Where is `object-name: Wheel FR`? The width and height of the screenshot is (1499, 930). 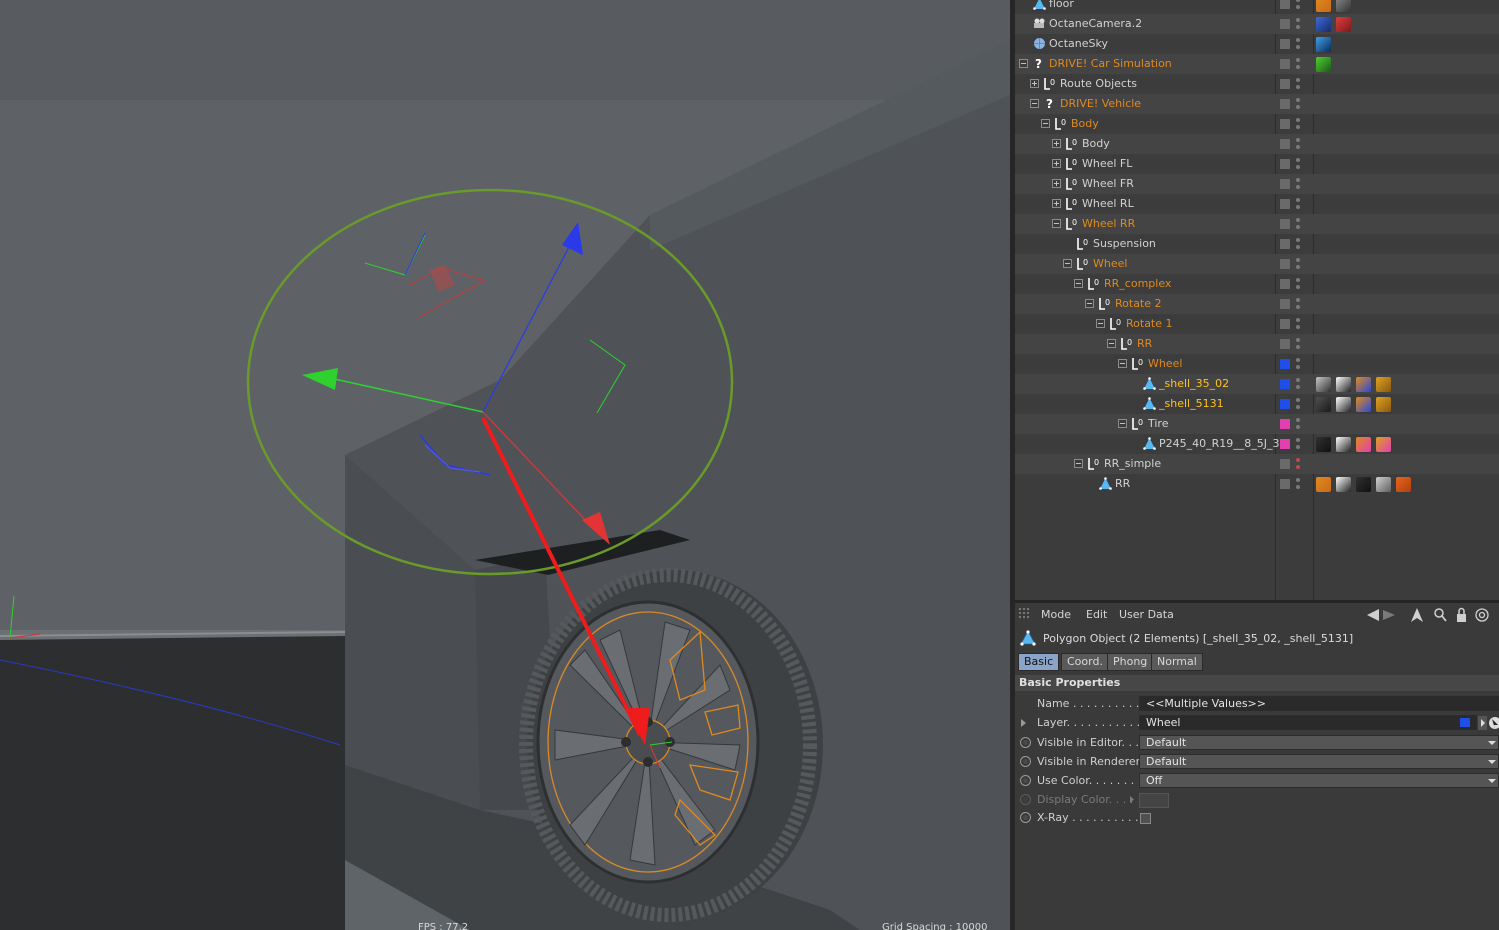 object-name: Wheel FR is located at coordinates (1108, 183).